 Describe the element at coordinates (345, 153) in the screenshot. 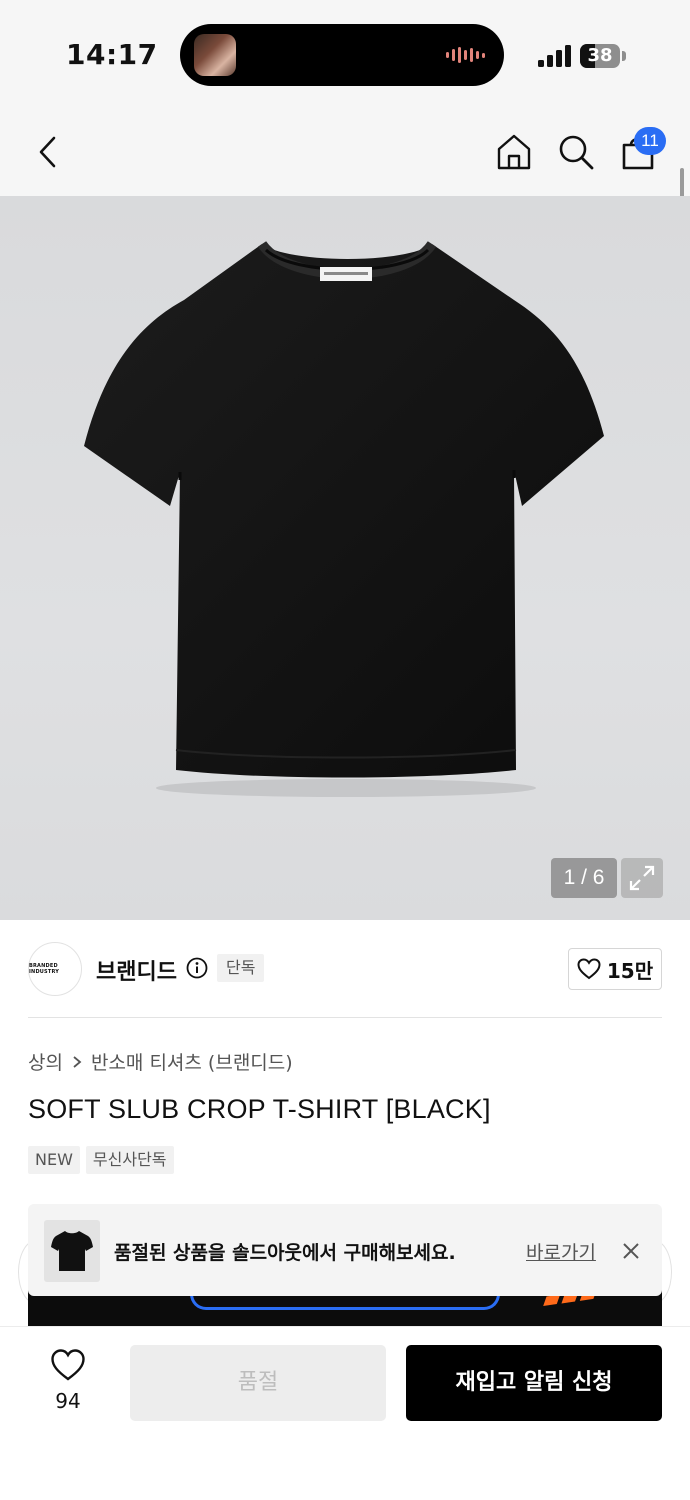

I see `top-navigation-bar` at that location.